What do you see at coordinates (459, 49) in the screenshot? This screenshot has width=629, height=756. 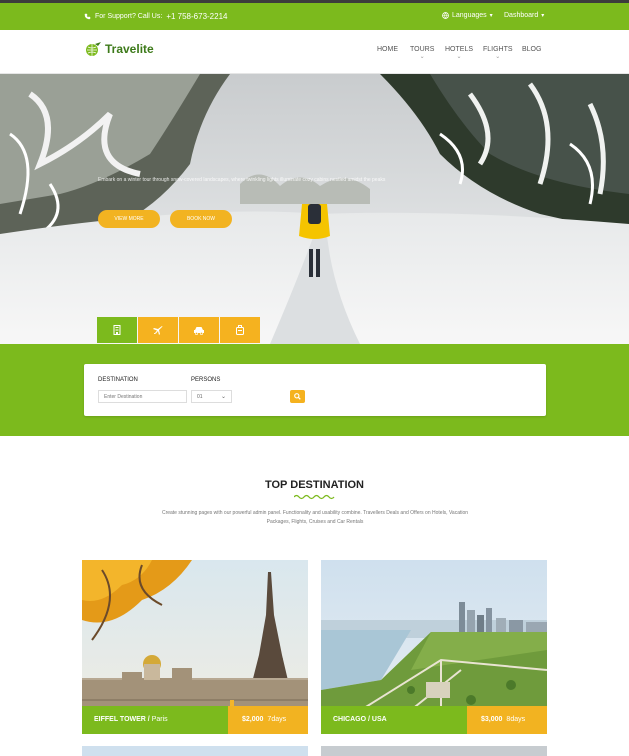 I see `nav-label: HOTELS` at bounding box center [459, 49].